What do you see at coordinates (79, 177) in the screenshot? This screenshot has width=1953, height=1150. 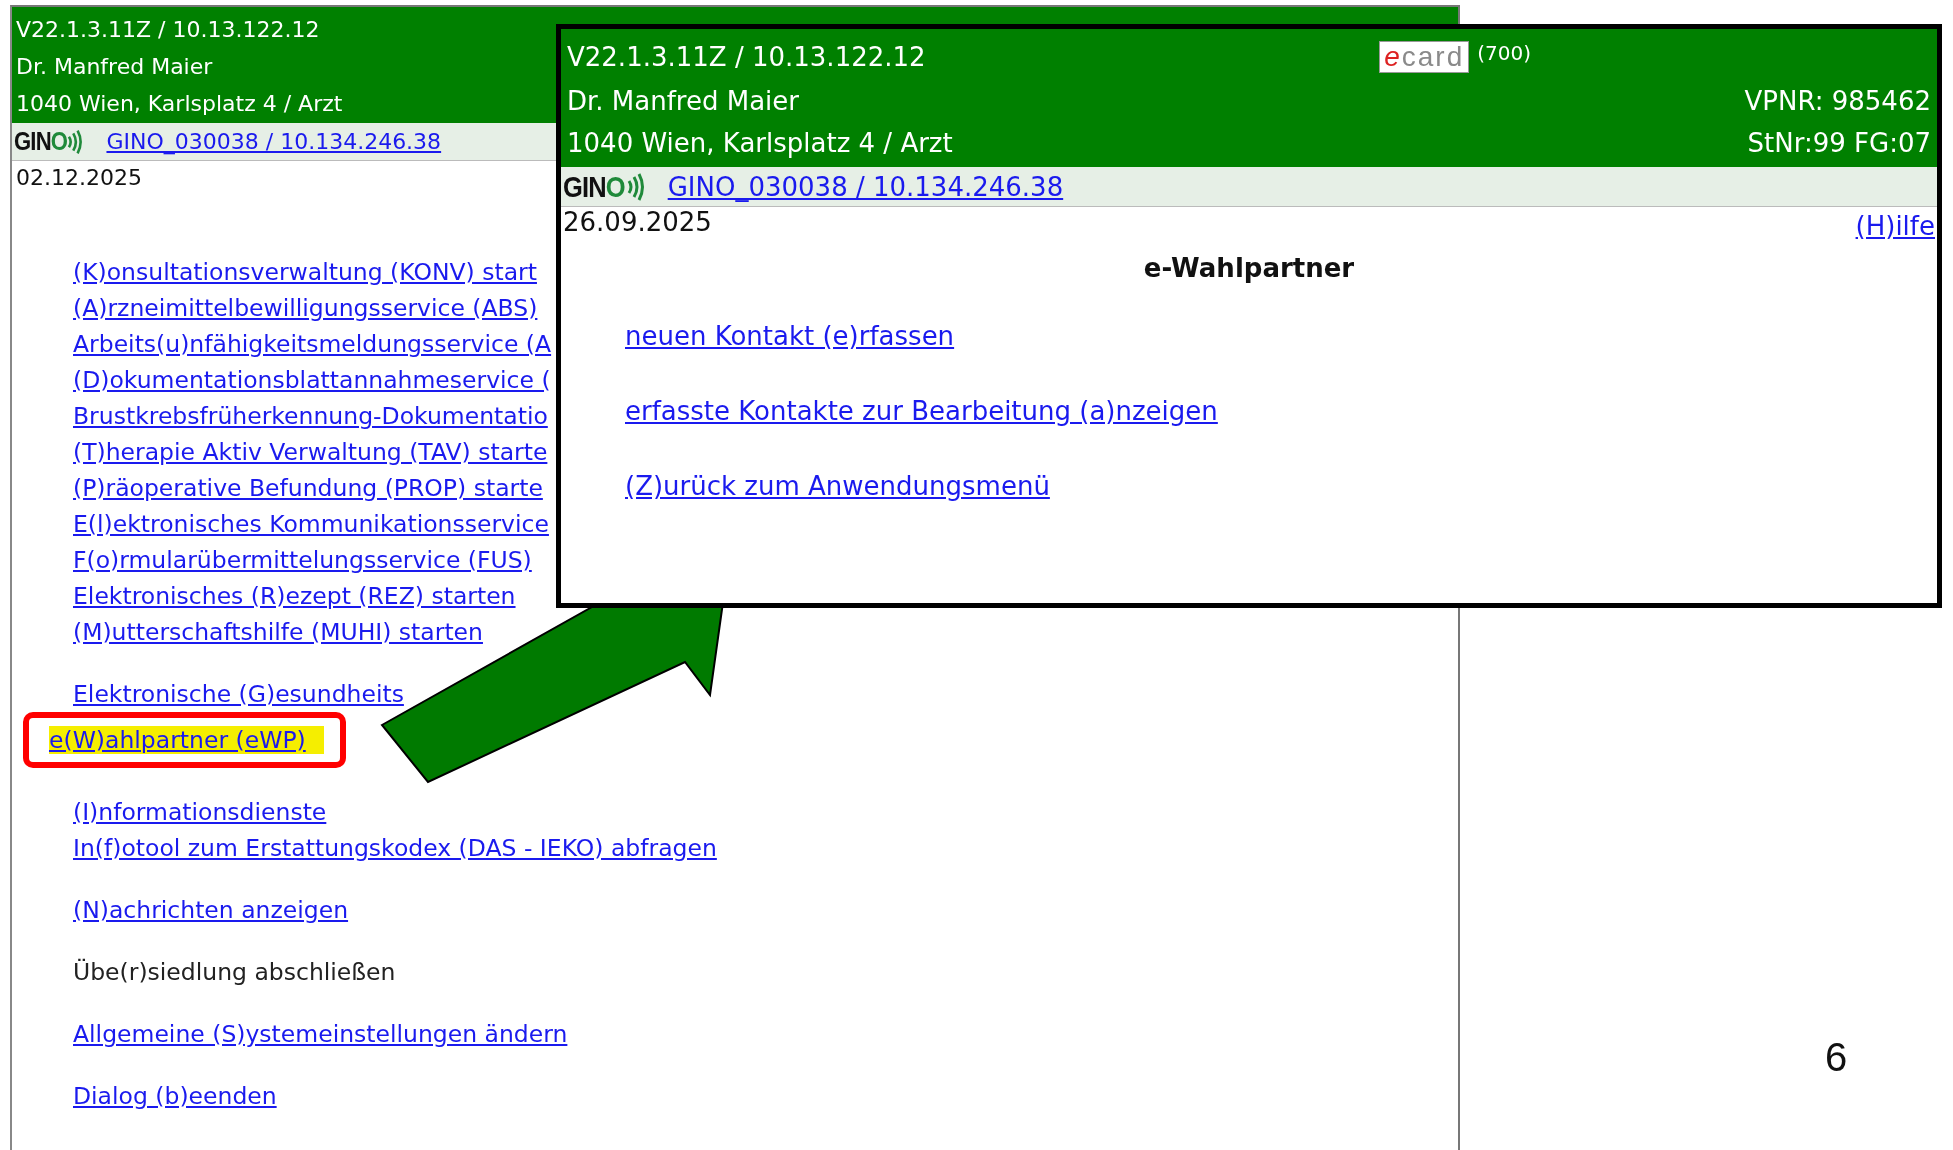 I see `date-text: 02.12.2025` at bounding box center [79, 177].